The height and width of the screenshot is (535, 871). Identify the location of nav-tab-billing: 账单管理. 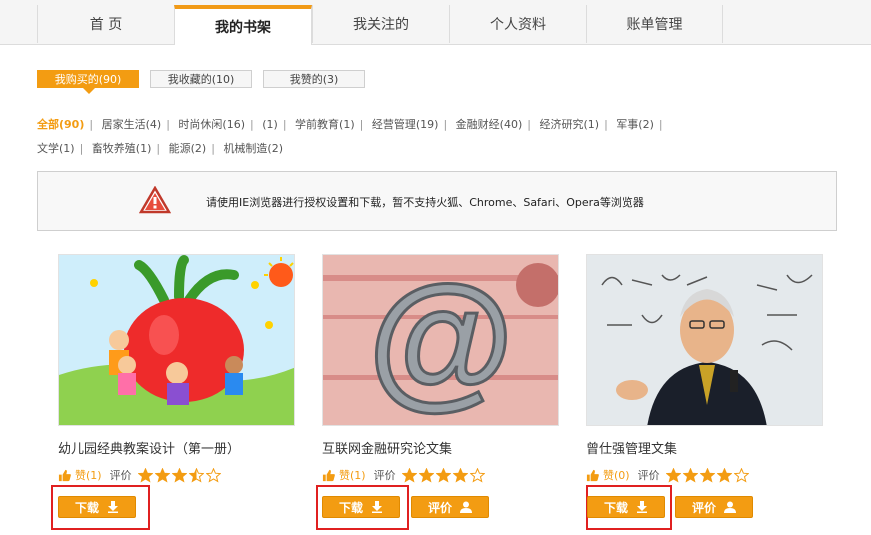
(654, 24).